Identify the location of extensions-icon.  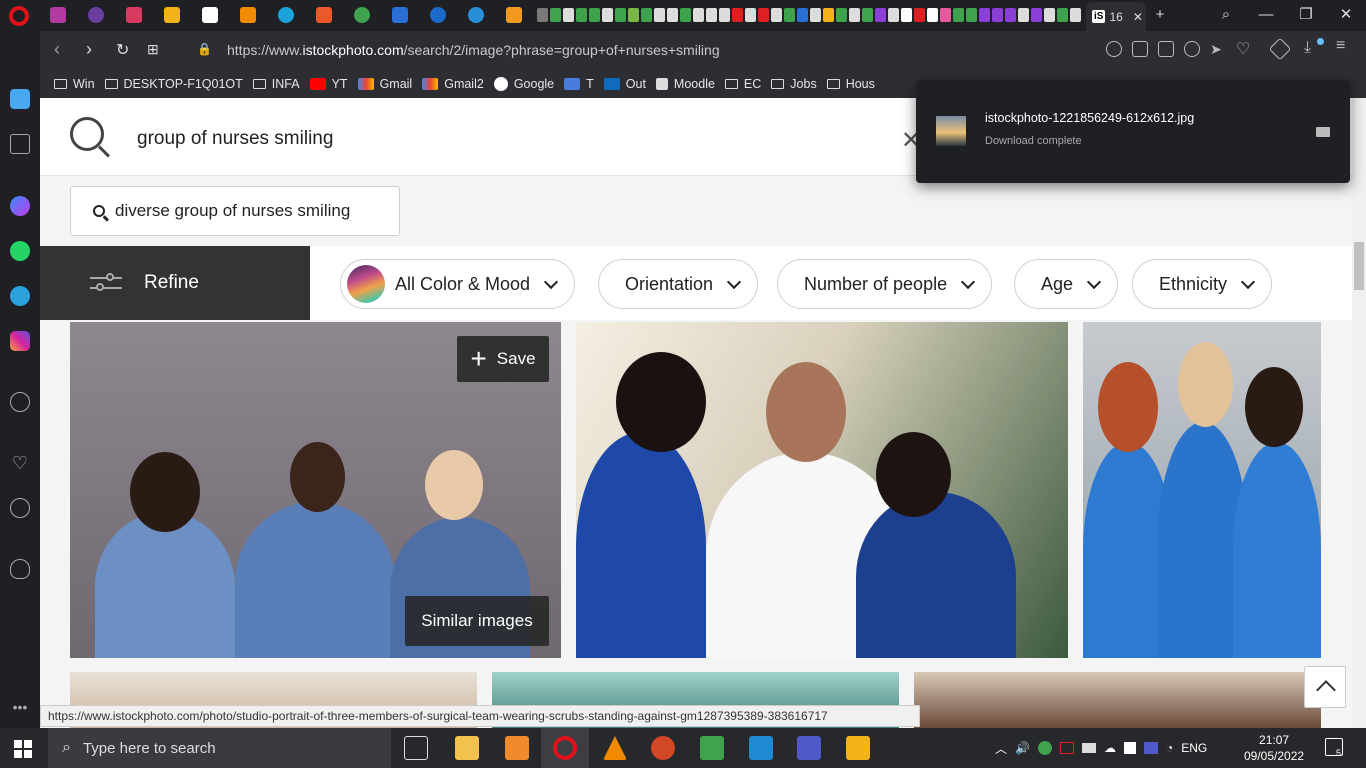
(1280, 49).